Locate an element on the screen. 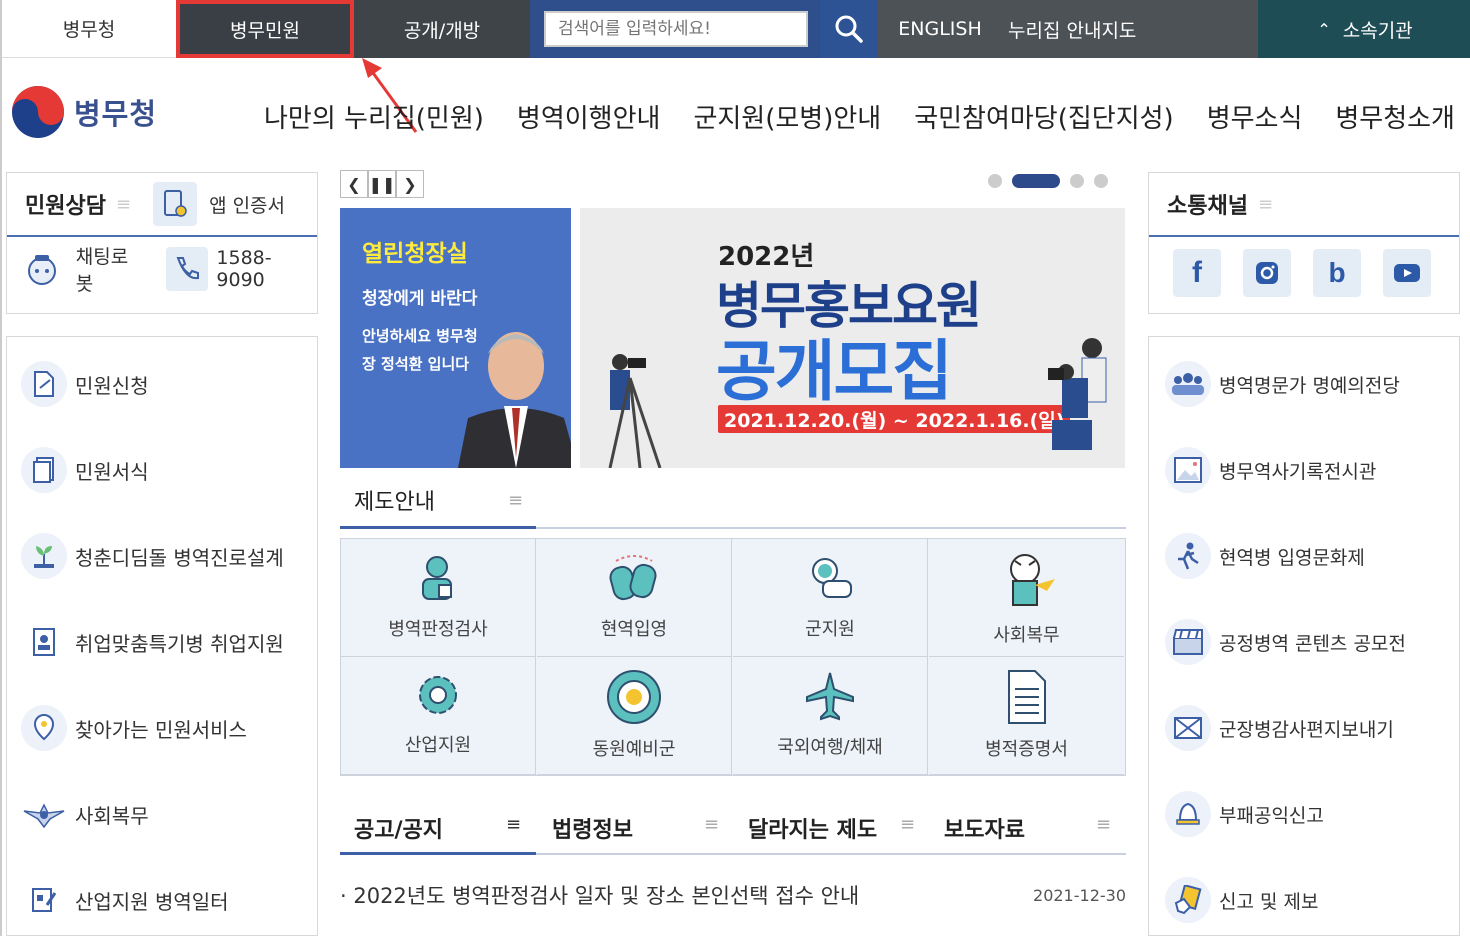 Image resolution: width=1470 pixels, height=936 pixels. id-card-icon is located at coordinates (44, 642).